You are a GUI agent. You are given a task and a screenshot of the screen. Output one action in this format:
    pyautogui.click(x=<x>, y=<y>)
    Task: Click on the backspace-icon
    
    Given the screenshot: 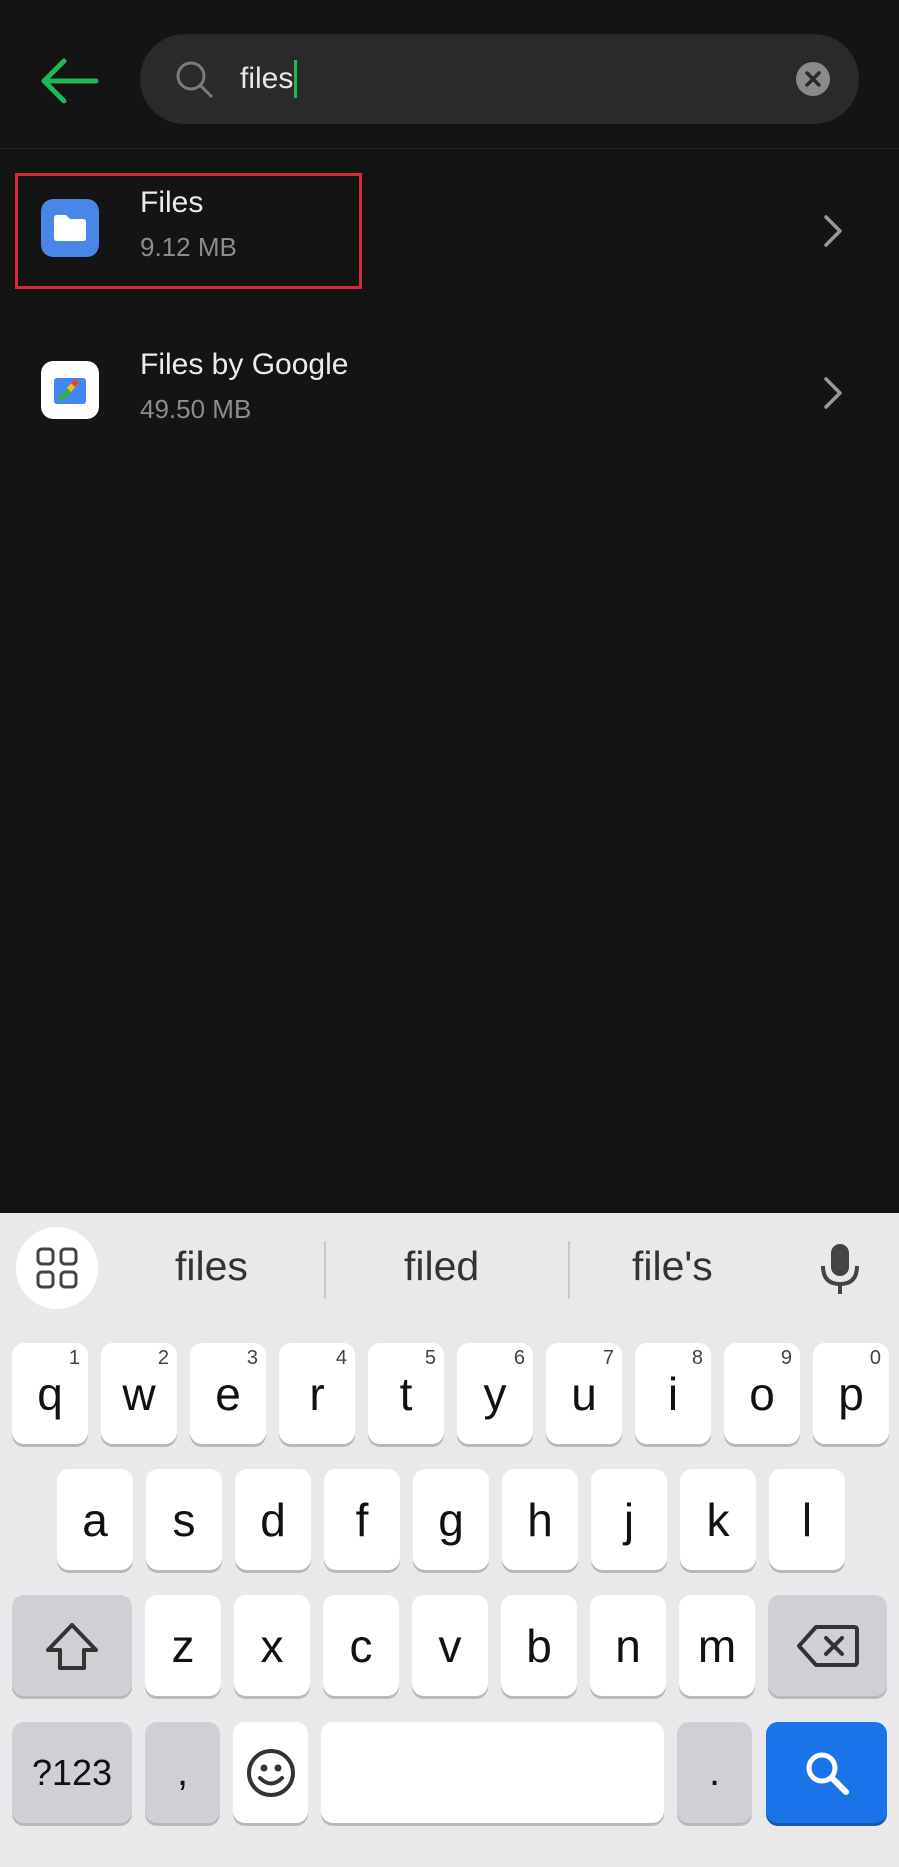 What is the action you would take?
    pyautogui.click(x=827, y=1645)
    